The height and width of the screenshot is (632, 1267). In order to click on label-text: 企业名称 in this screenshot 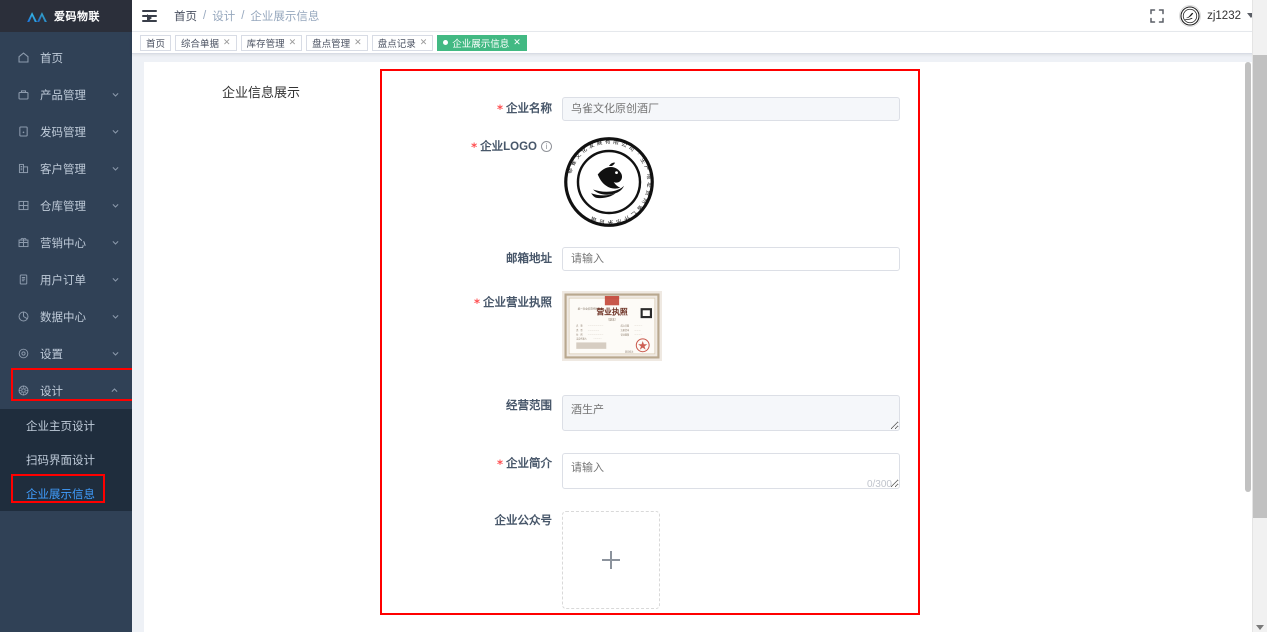, I will do `click(529, 109)`.